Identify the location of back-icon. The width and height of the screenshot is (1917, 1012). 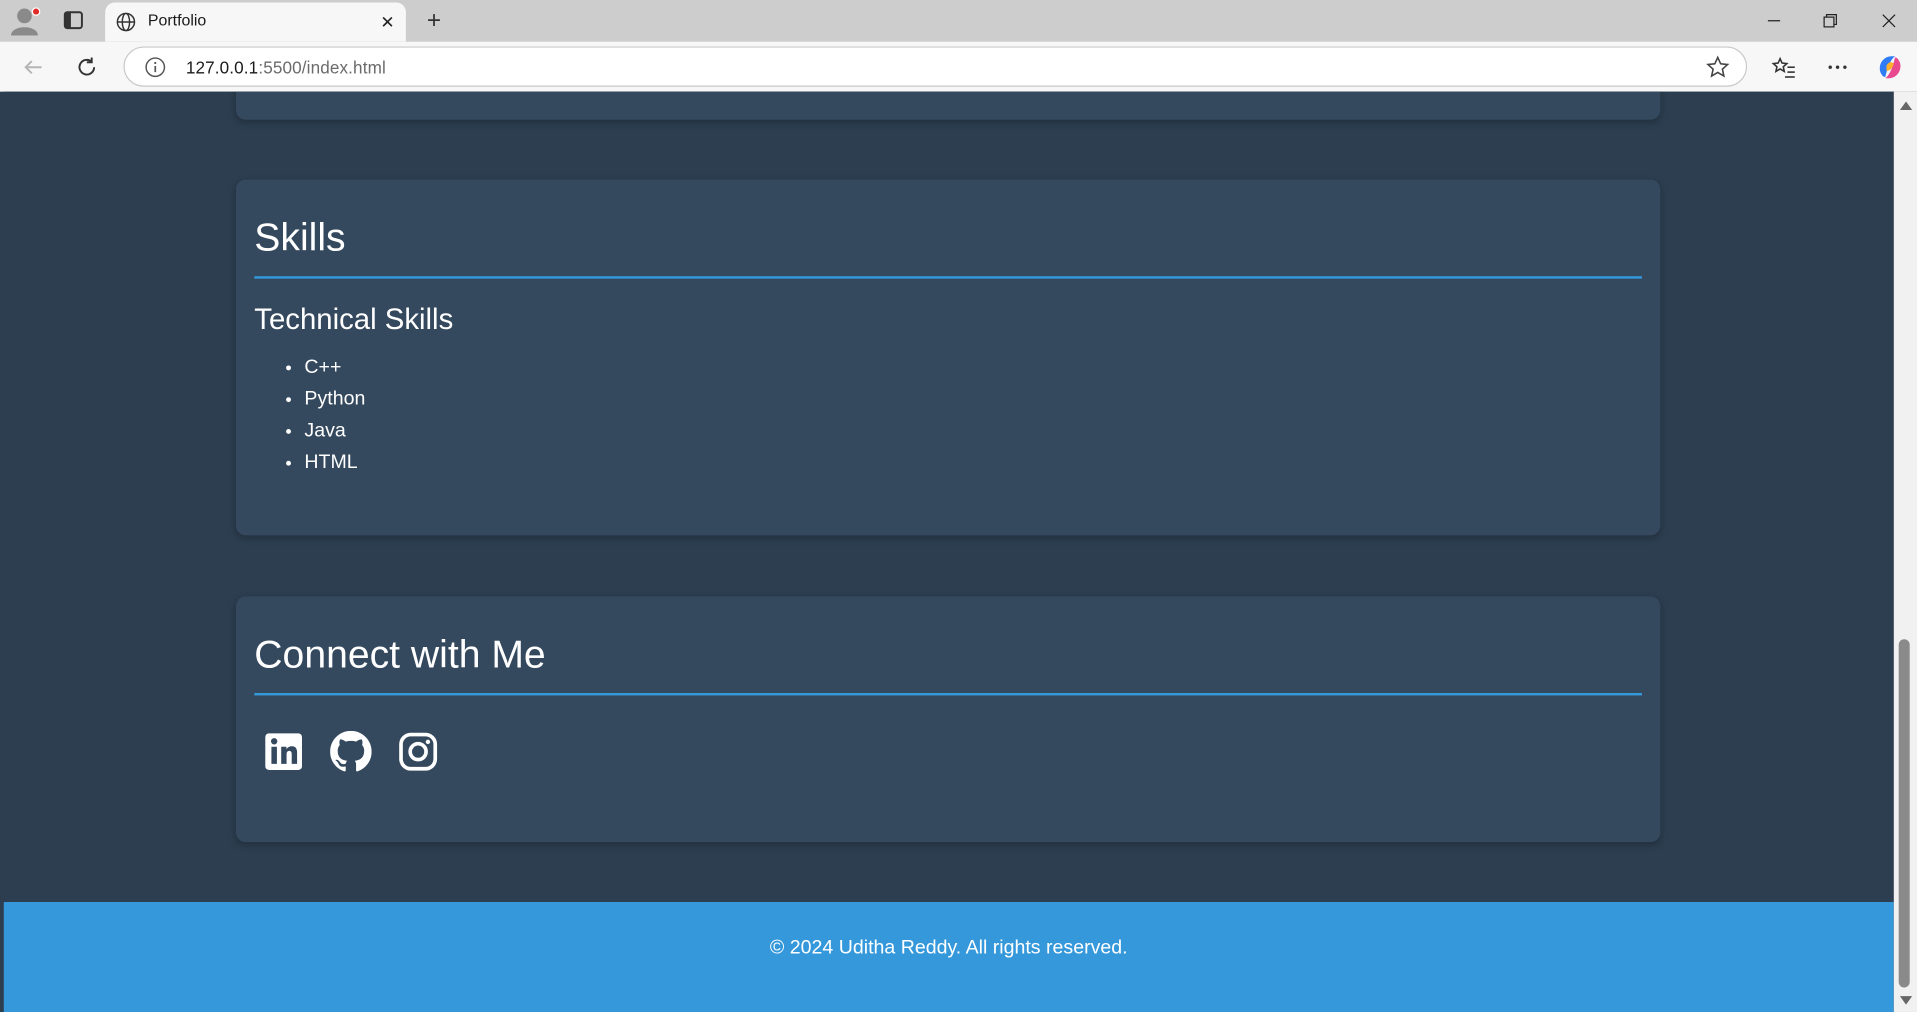
(33, 67).